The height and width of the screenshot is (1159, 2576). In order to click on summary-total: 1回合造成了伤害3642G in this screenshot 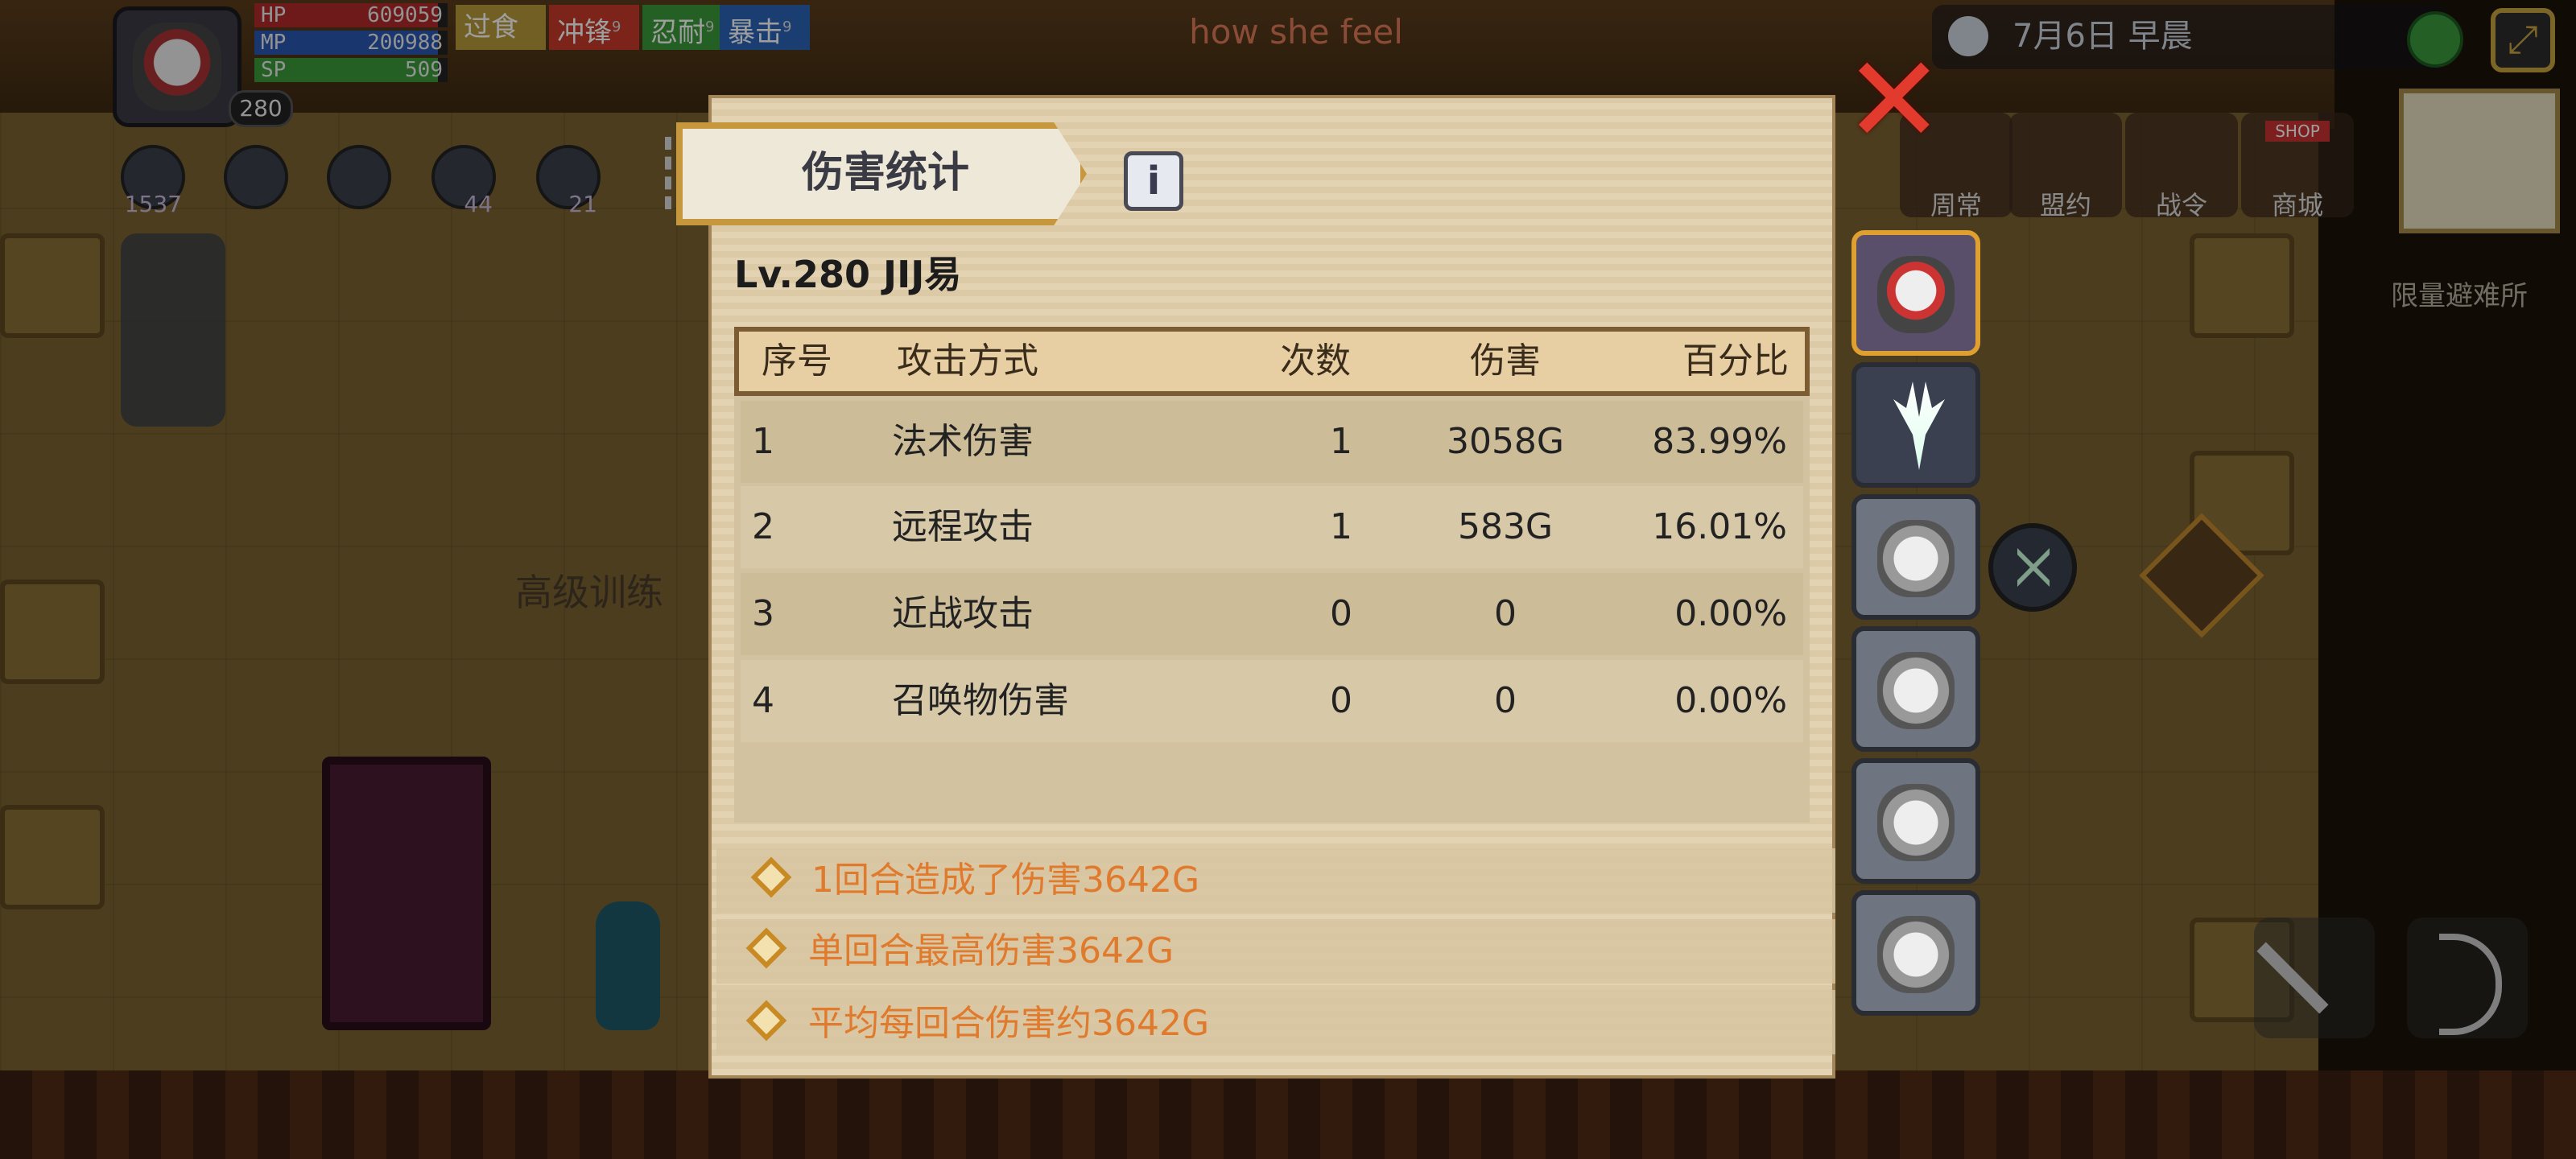, I will do `click(1006, 881)`.